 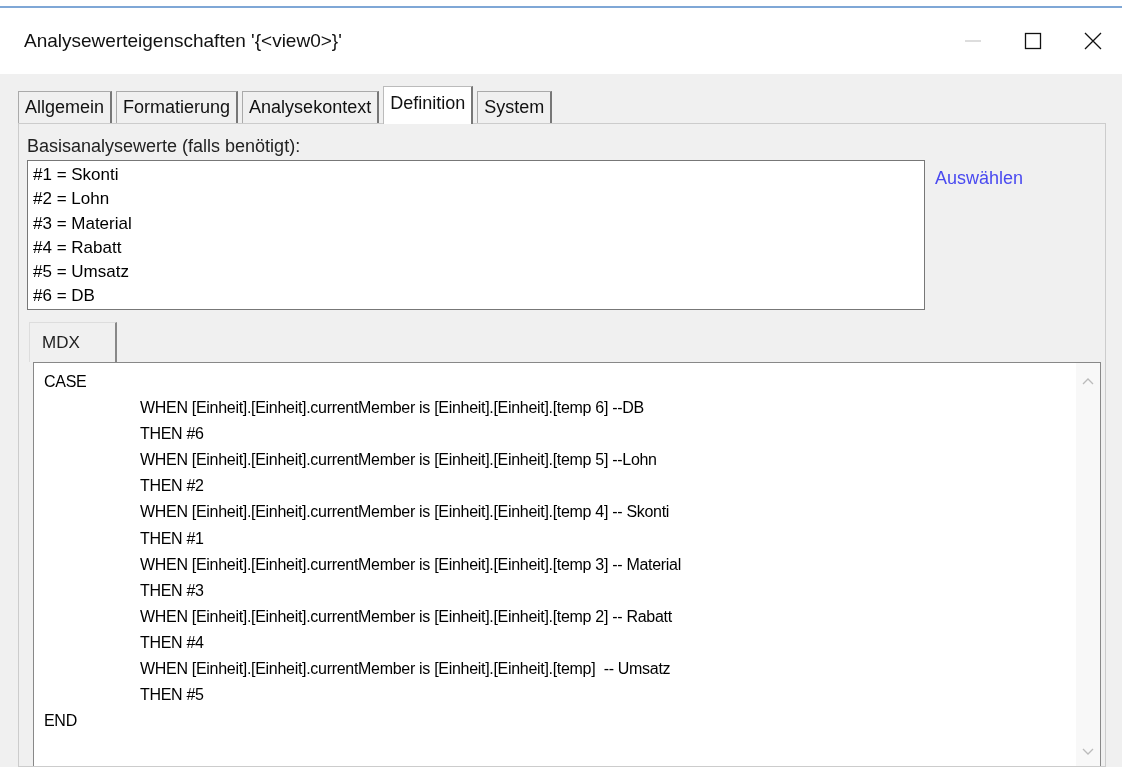 I want to click on scroll-down-icon, so click(x=1088, y=752).